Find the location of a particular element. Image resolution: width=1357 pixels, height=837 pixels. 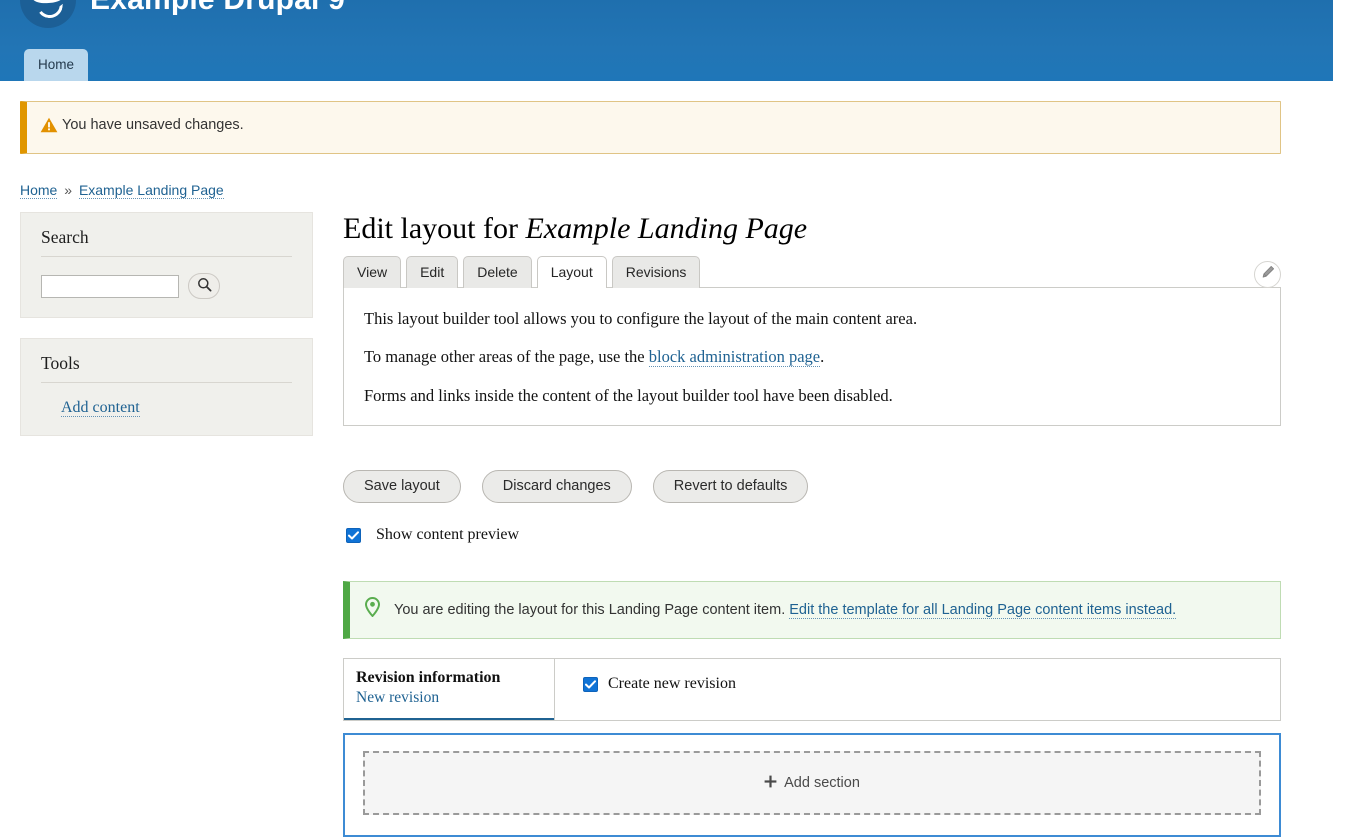

show-content-preview-checkbox is located at coordinates (353, 535).